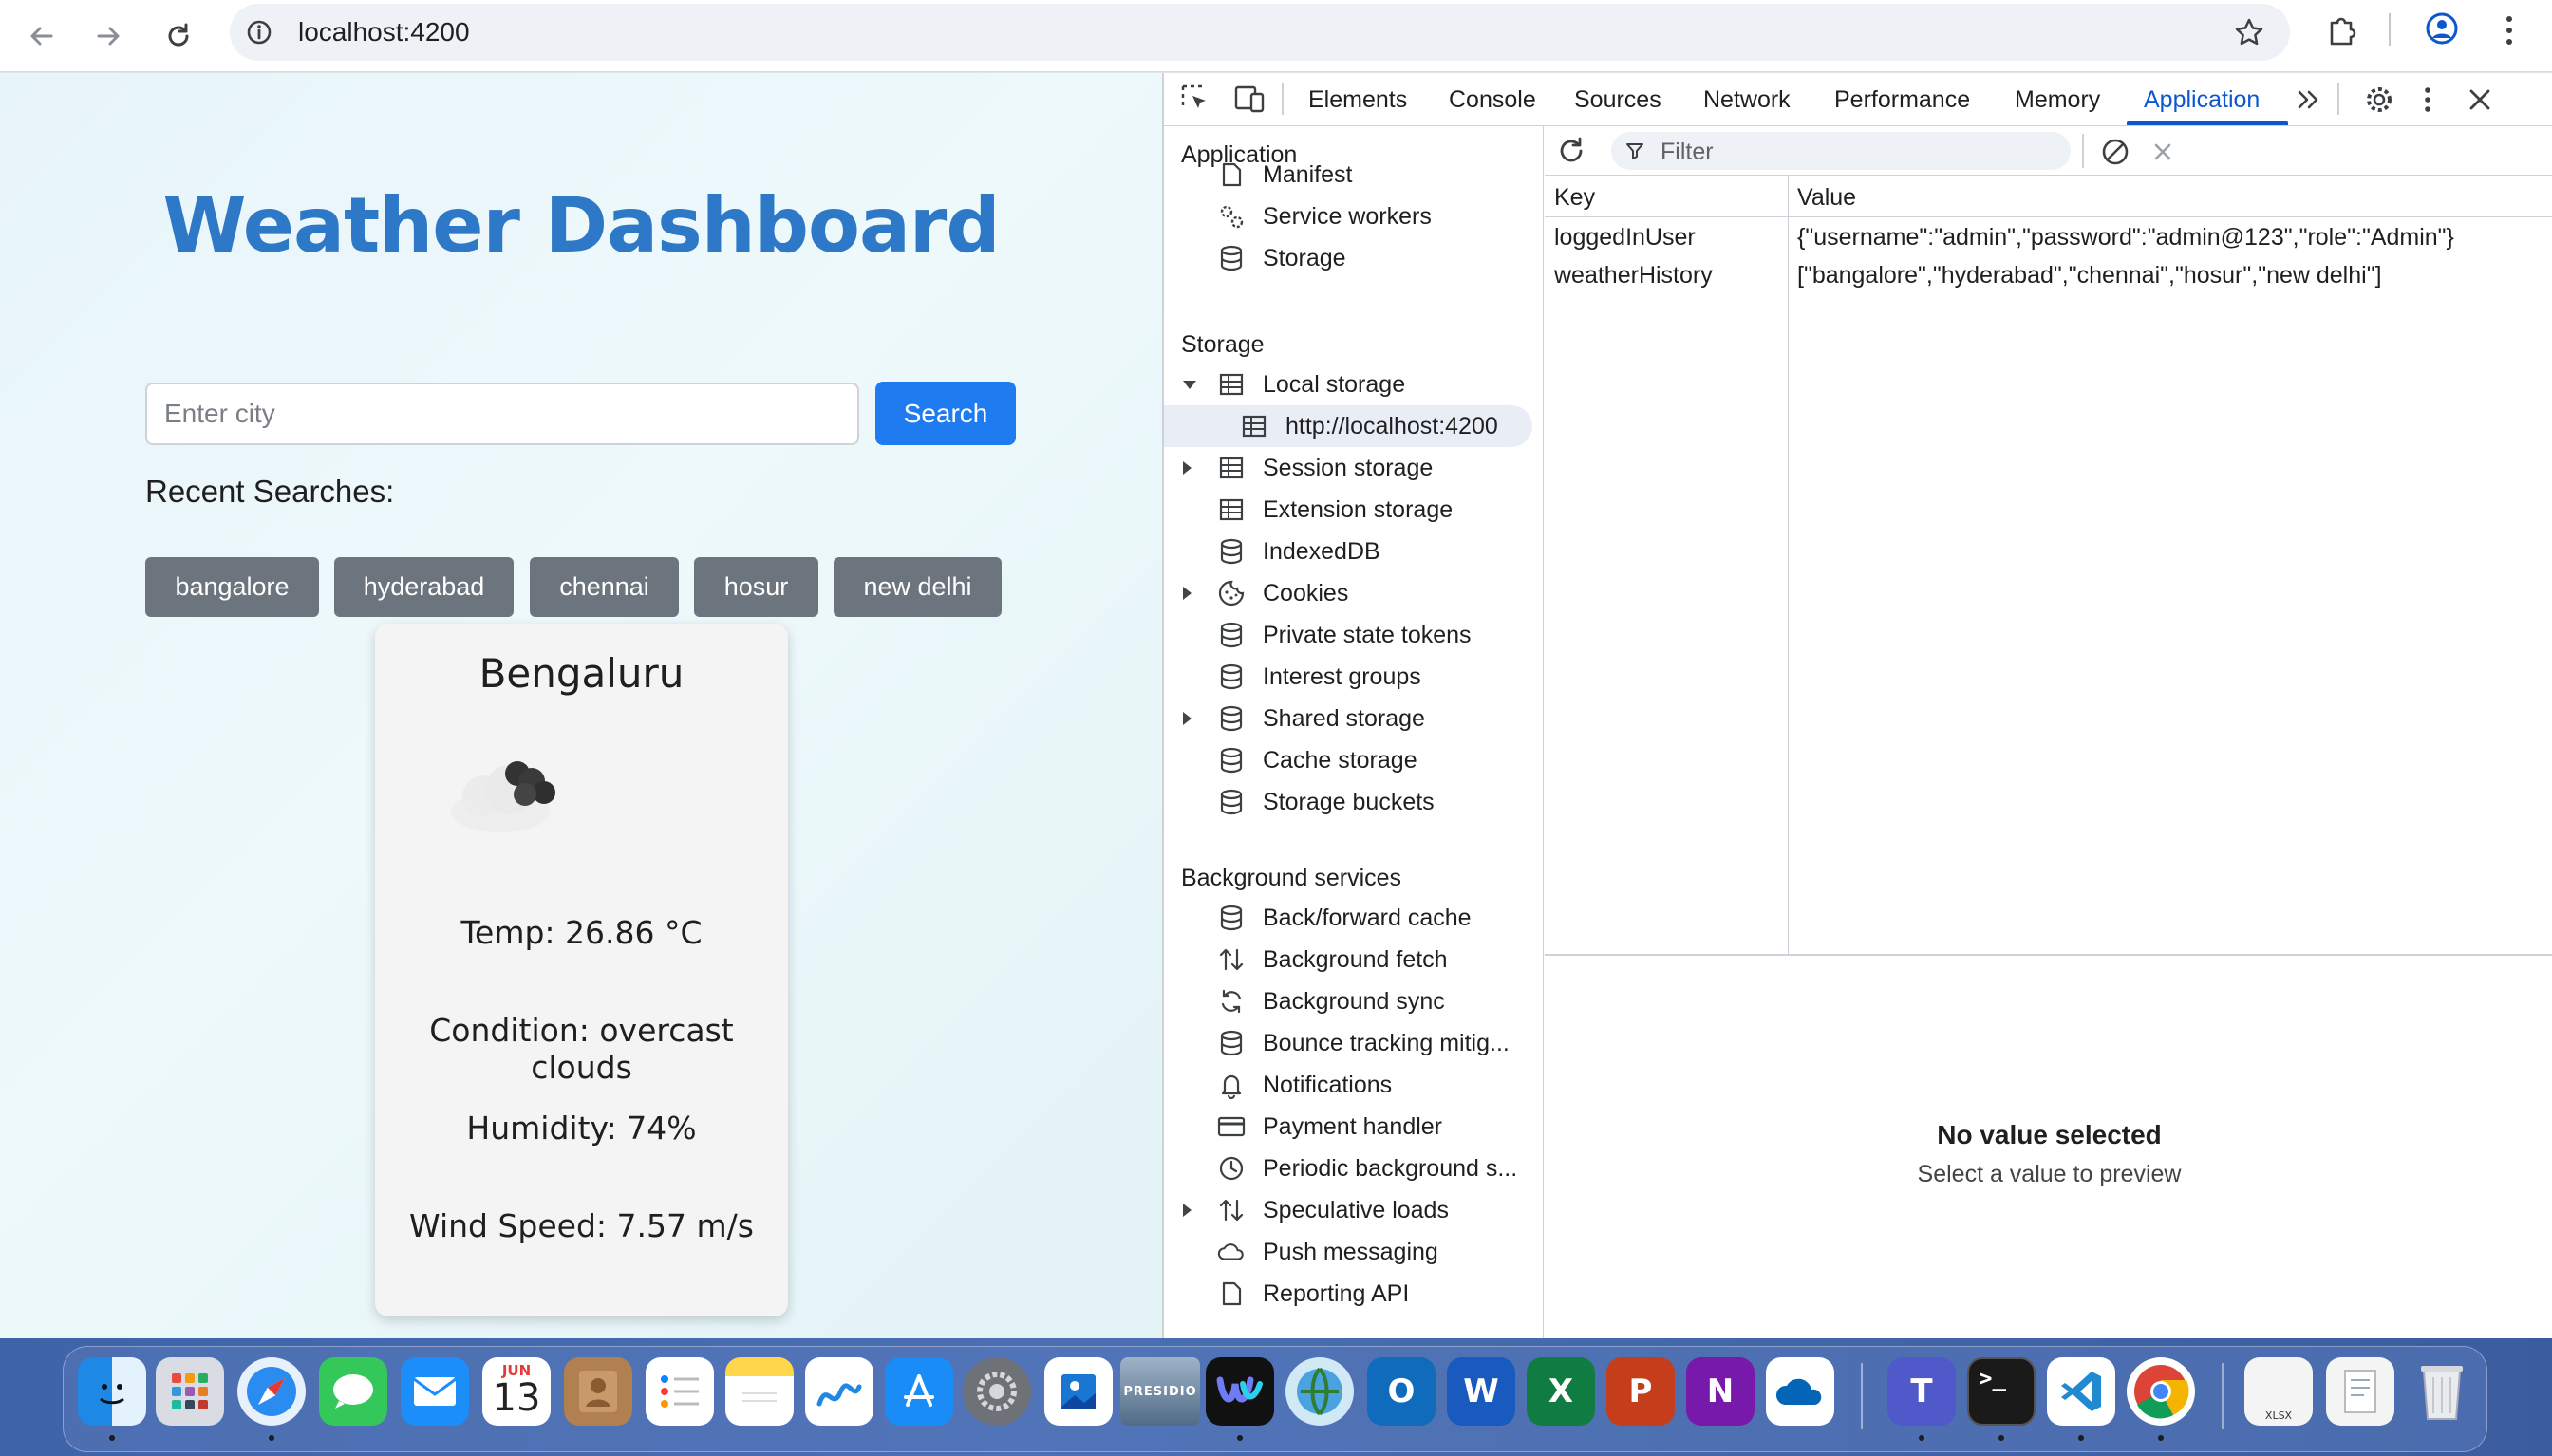 The image size is (2552, 1456). What do you see at coordinates (1841, 151) in the screenshot?
I see `filter-input: Filter` at bounding box center [1841, 151].